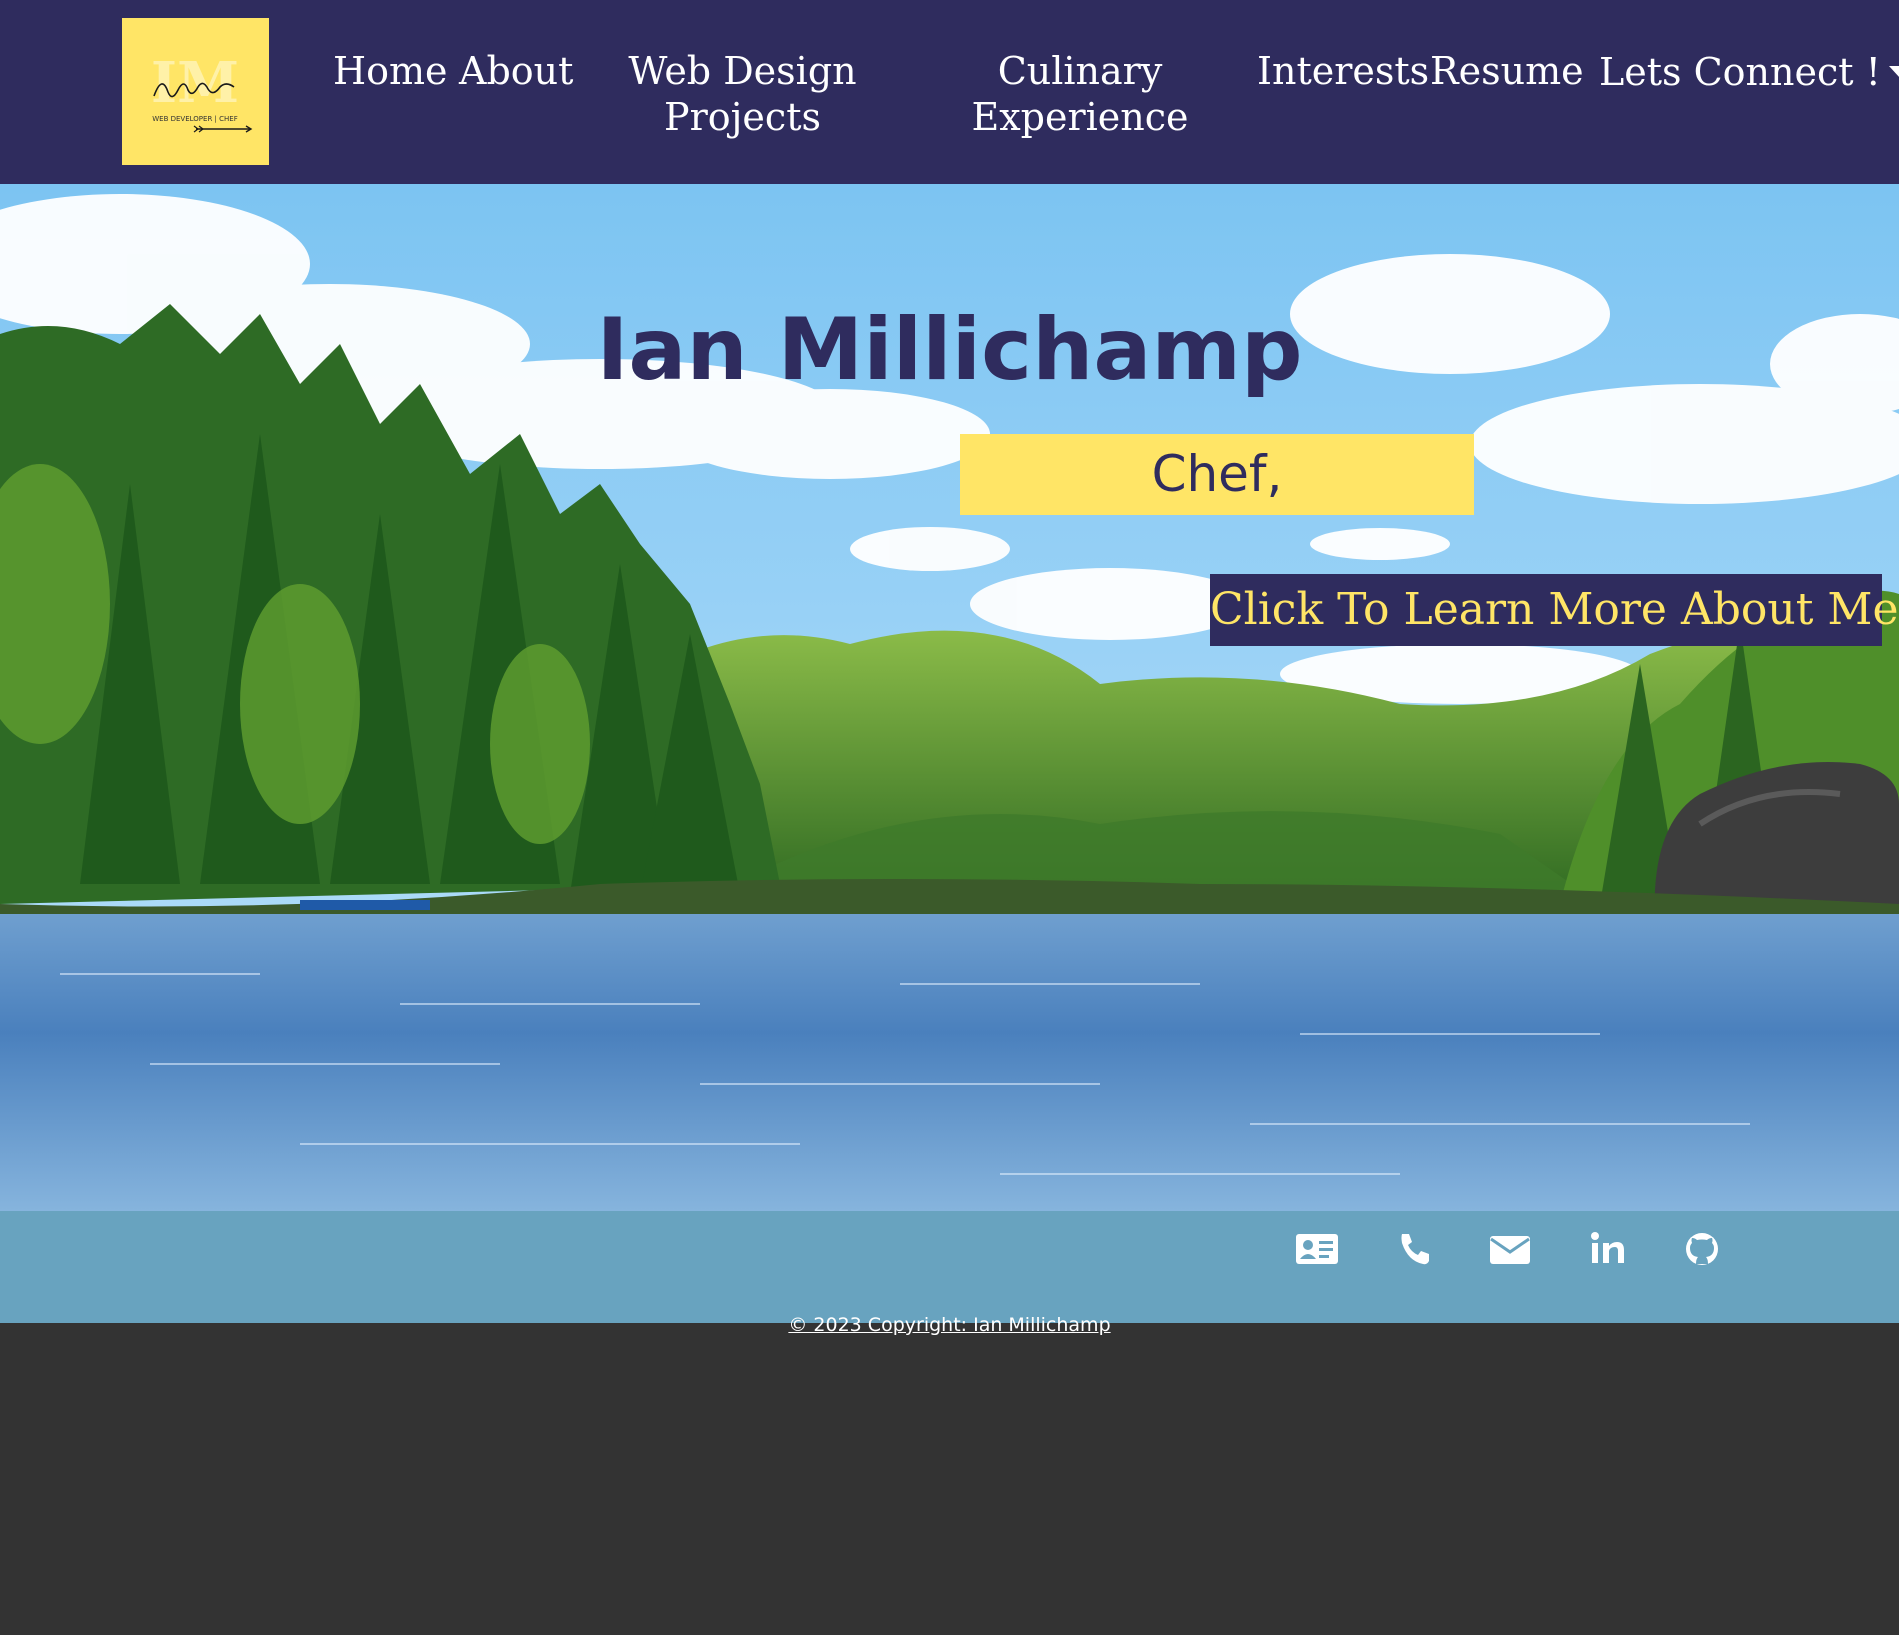 The height and width of the screenshot is (1635, 1899). What do you see at coordinates (195, 83) in the screenshot?
I see `svg-text: IM` at bounding box center [195, 83].